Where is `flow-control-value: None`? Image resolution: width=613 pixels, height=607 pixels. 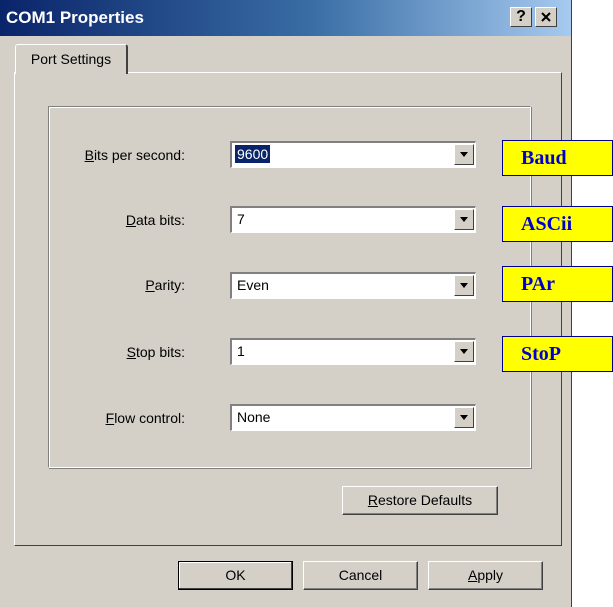
flow-control-value: None is located at coordinates (254, 417).